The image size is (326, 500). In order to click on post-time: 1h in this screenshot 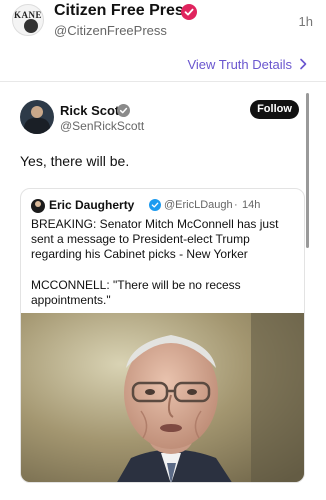, I will do `click(305, 21)`.